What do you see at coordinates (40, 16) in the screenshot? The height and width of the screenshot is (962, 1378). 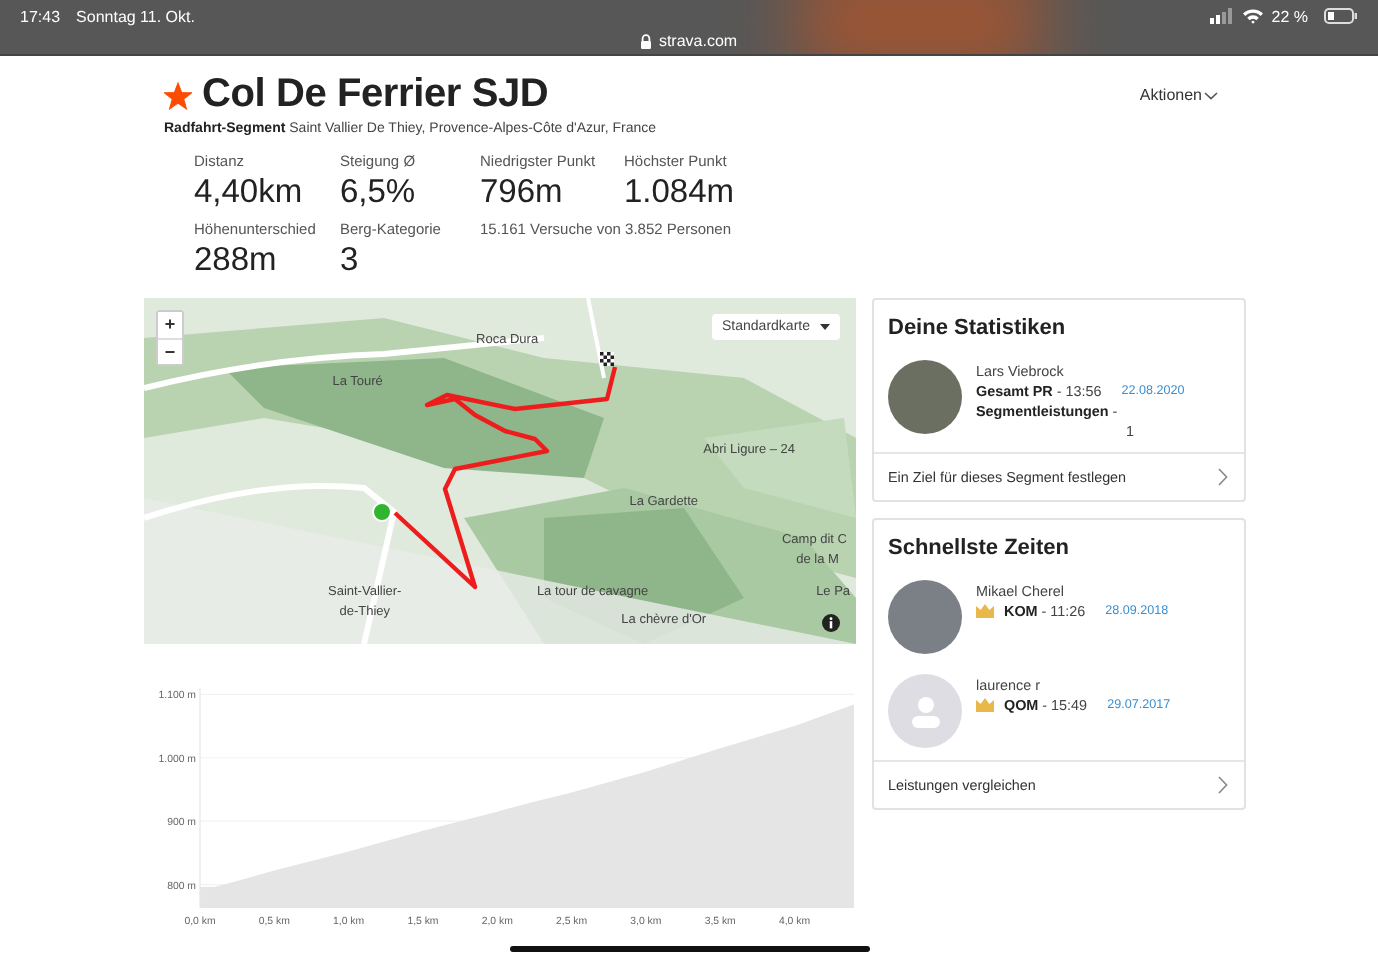 I see `clock-time: 17:43` at bounding box center [40, 16].